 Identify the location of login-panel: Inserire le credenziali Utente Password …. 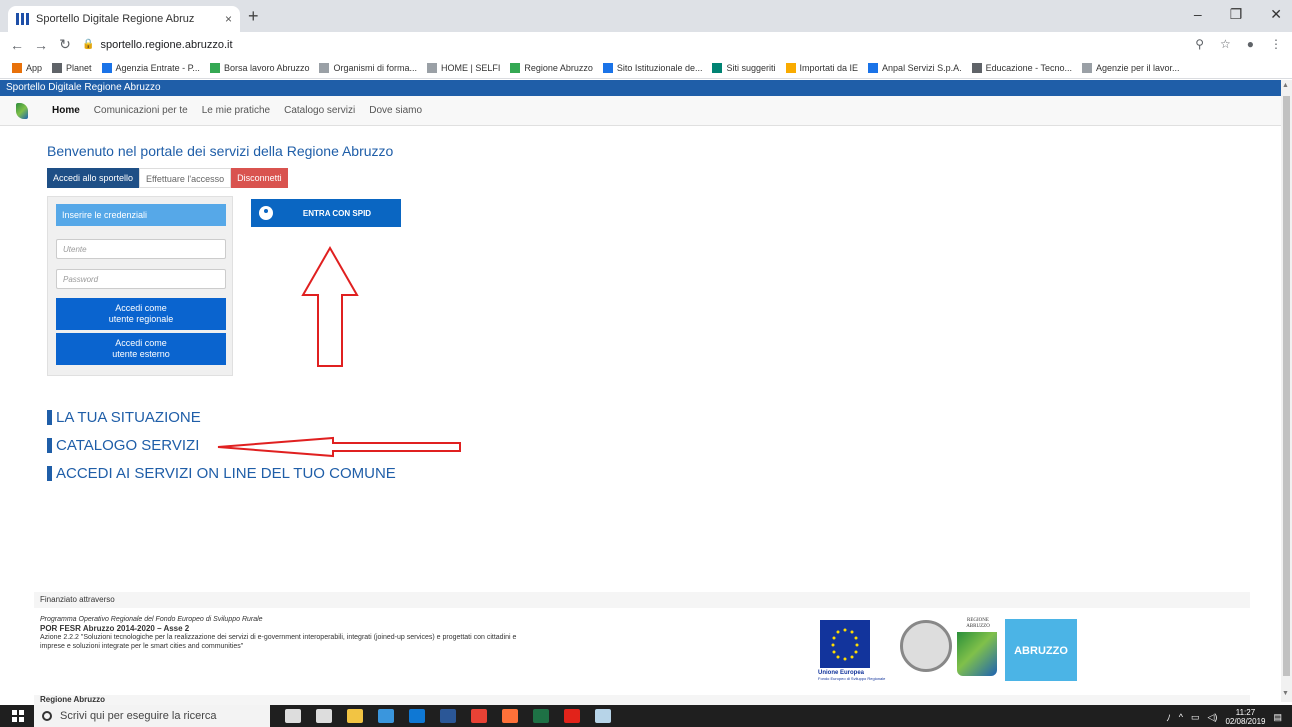
(140, 286).